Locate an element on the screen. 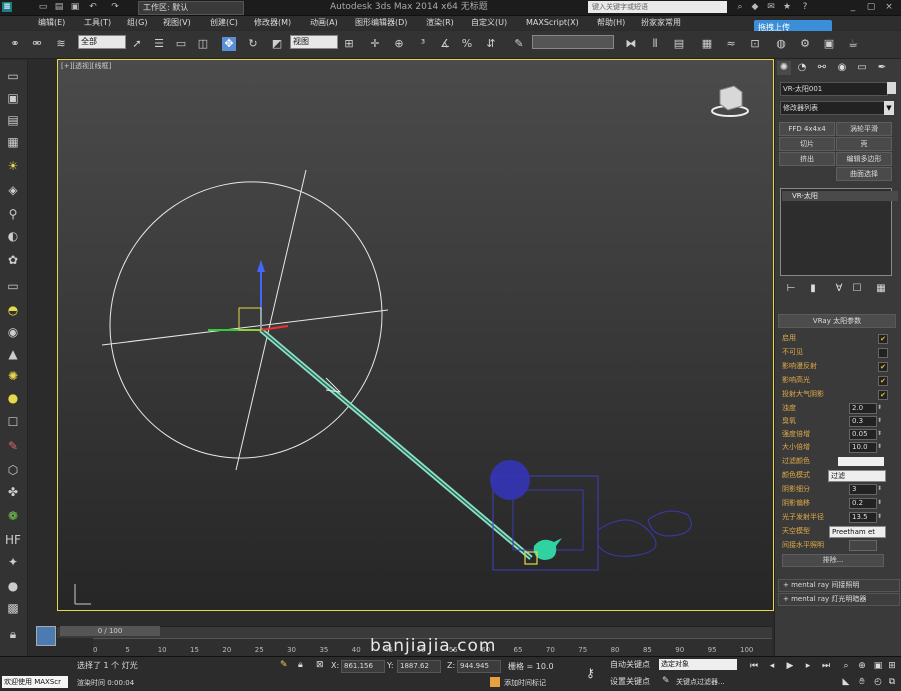 This screenshot has height=691, width=901. snaps-toggle-icon: ³ is located at coordinates (423, 44).